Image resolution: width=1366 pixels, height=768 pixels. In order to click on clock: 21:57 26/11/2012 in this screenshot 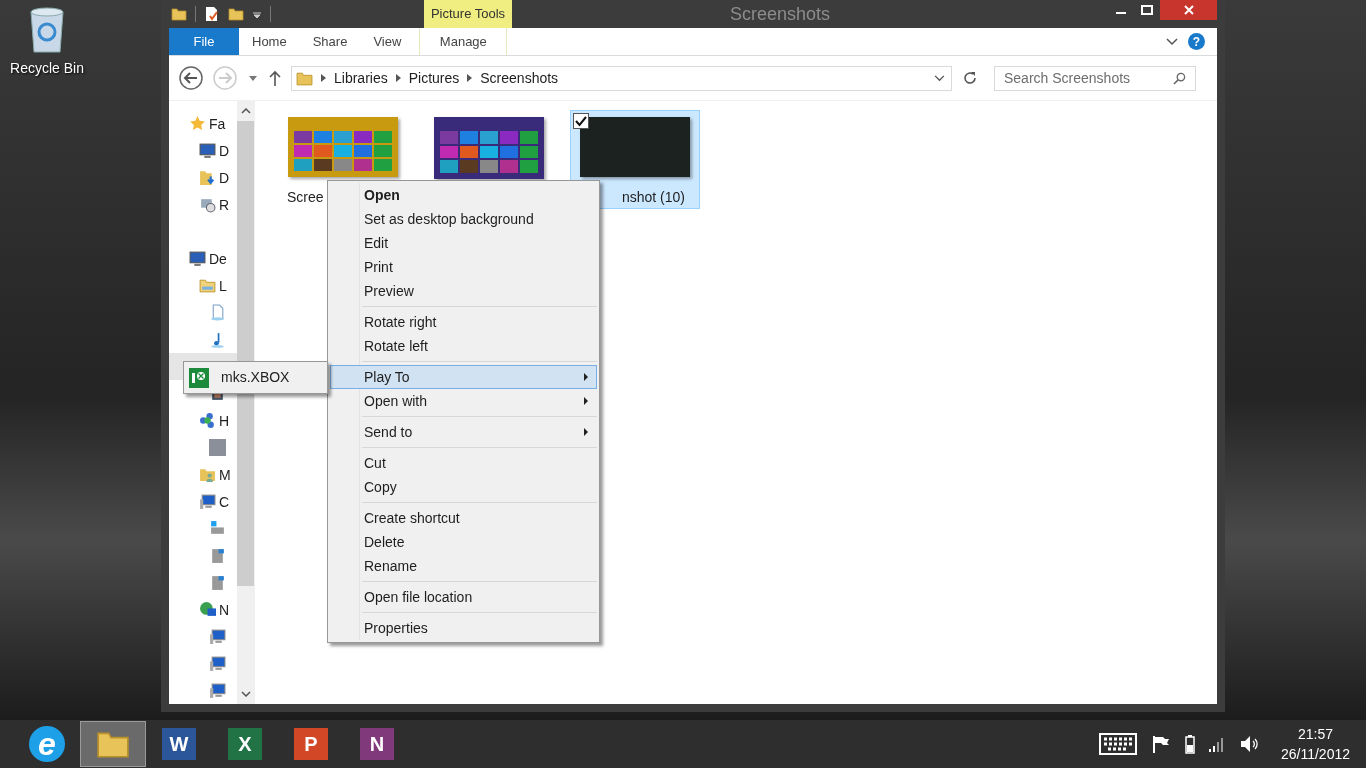, I will do `click(1315, 744)`.